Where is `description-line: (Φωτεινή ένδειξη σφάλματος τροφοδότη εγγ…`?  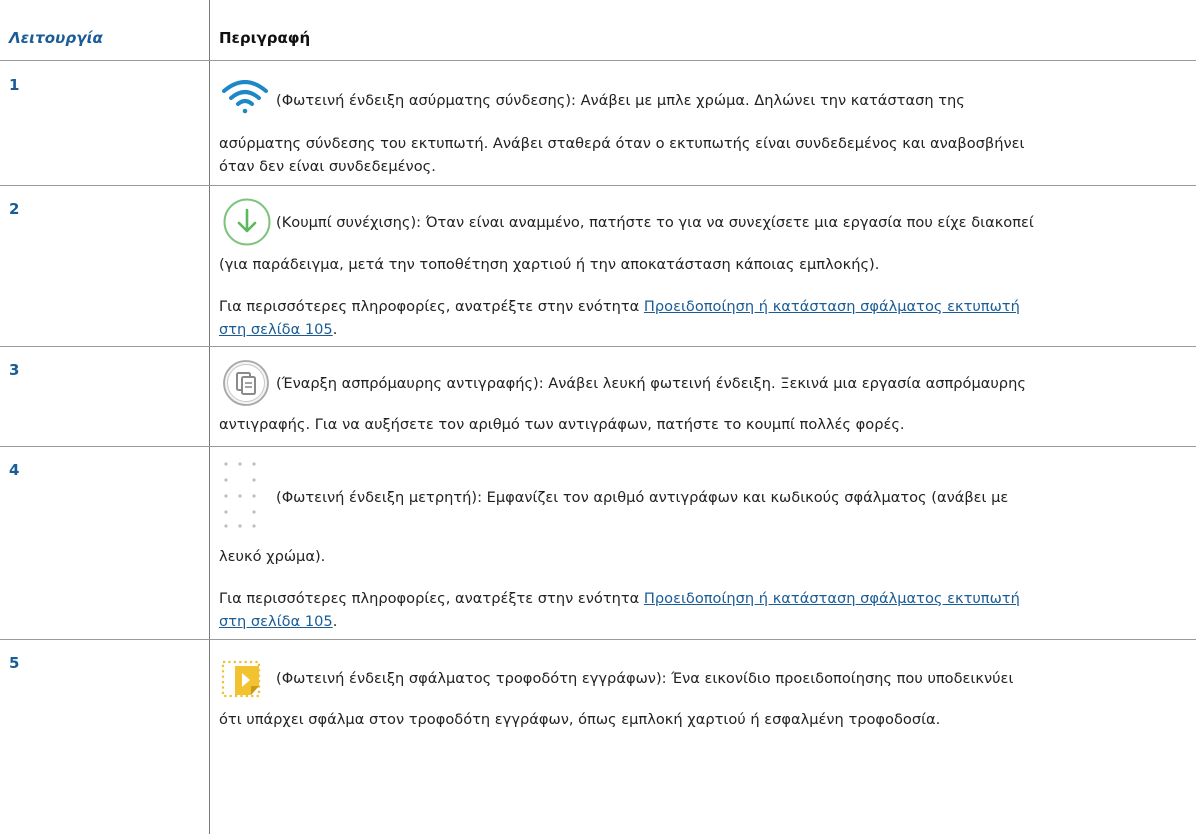 description-line: (Φωτεινή ένδειξη σφάλματος τροφοδότη εγγ… is located at coordinates (645, 678).